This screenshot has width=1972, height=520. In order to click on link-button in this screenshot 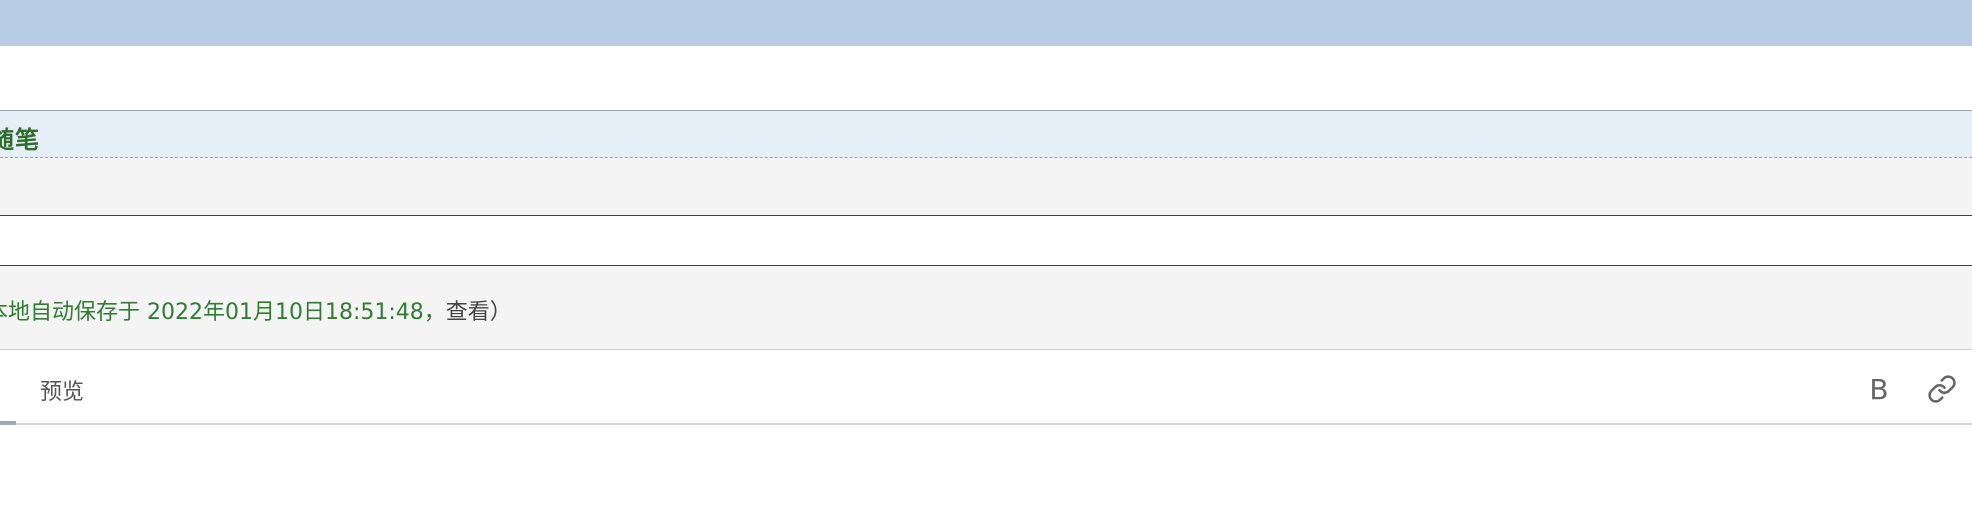, I will do `click(1942, 389)`.